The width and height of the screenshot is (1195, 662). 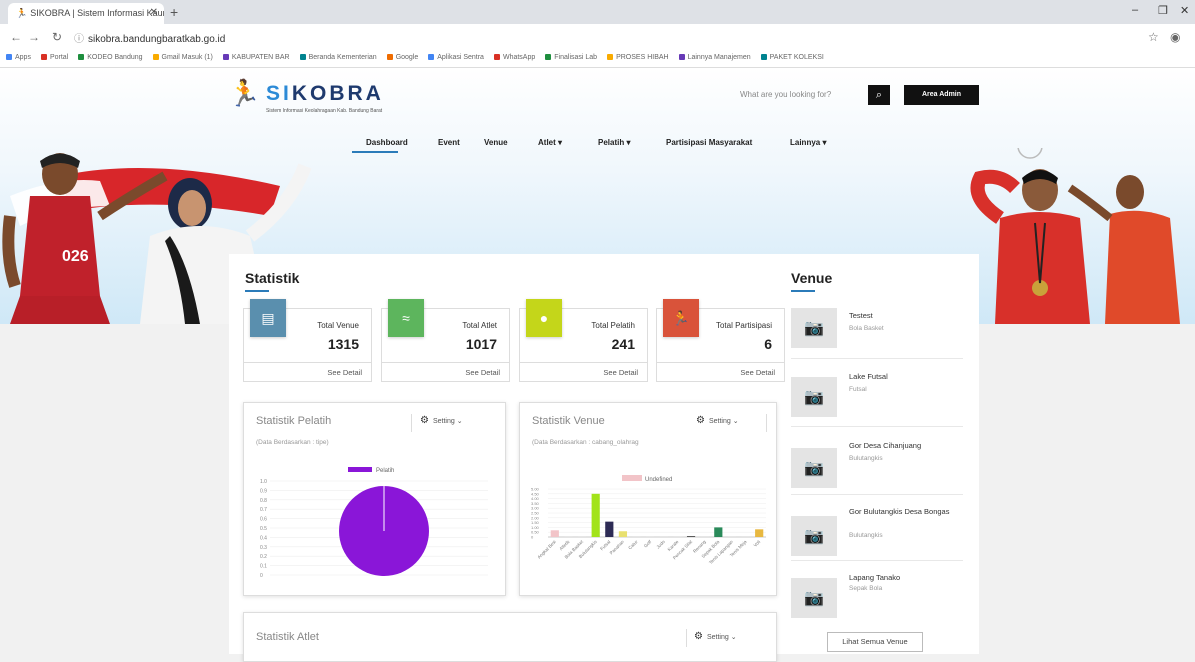 I want to click on bookmark-label: Apps, so click(x=23, y=57).